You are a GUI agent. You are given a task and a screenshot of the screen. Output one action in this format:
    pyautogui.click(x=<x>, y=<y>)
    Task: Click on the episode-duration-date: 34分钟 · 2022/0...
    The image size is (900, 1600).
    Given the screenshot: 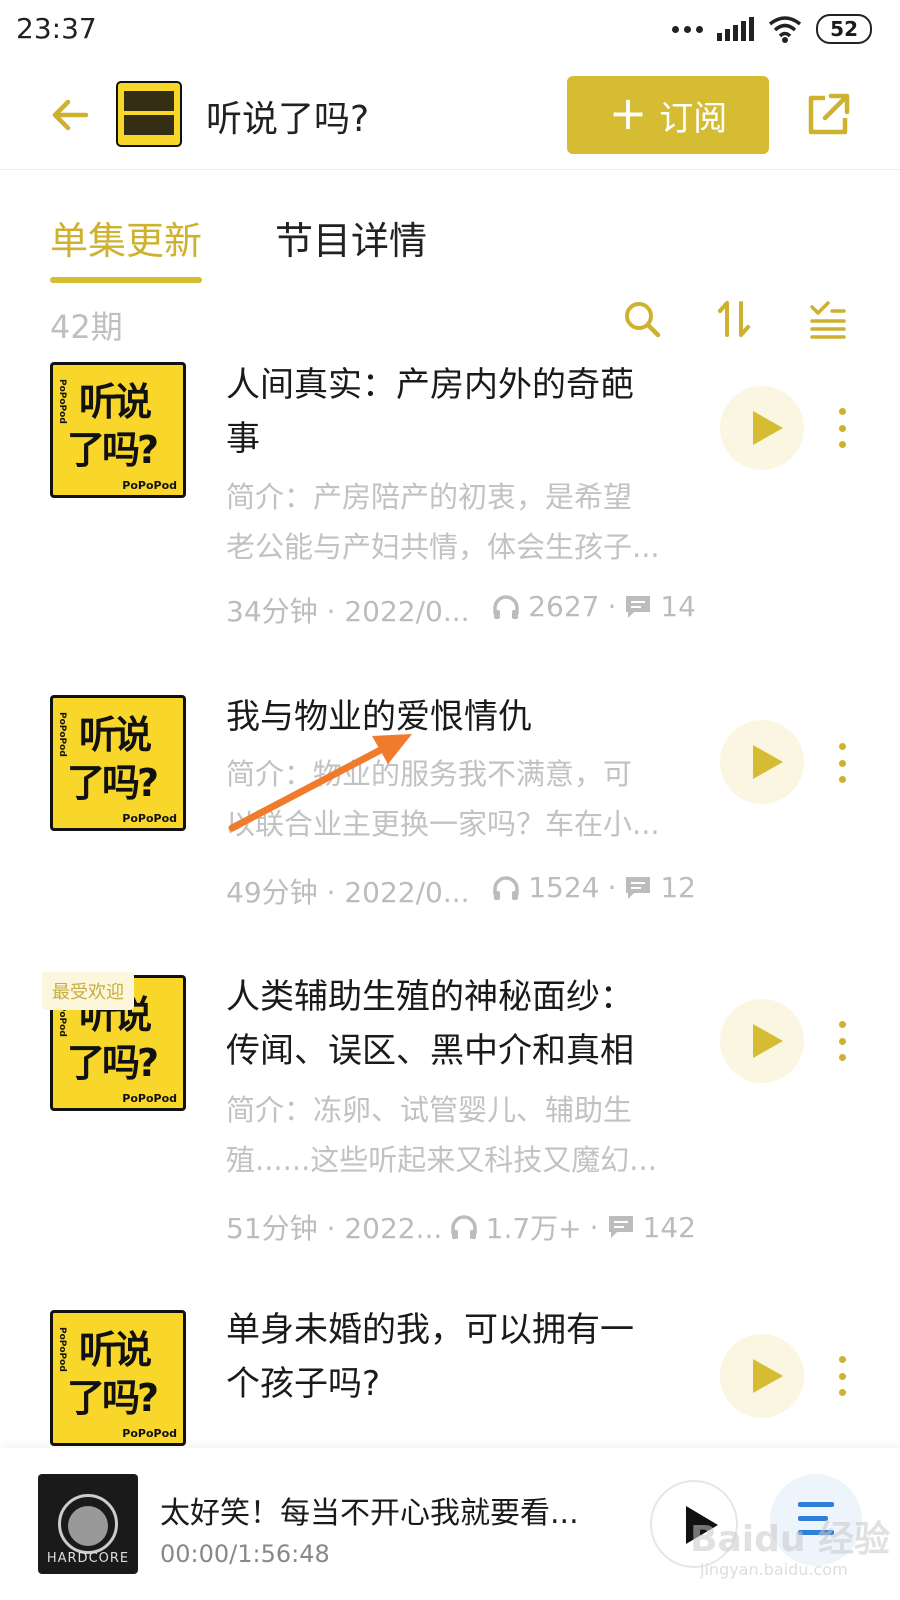 What is the action you would take?
    pyautogui.click(x=348, y=611)
    